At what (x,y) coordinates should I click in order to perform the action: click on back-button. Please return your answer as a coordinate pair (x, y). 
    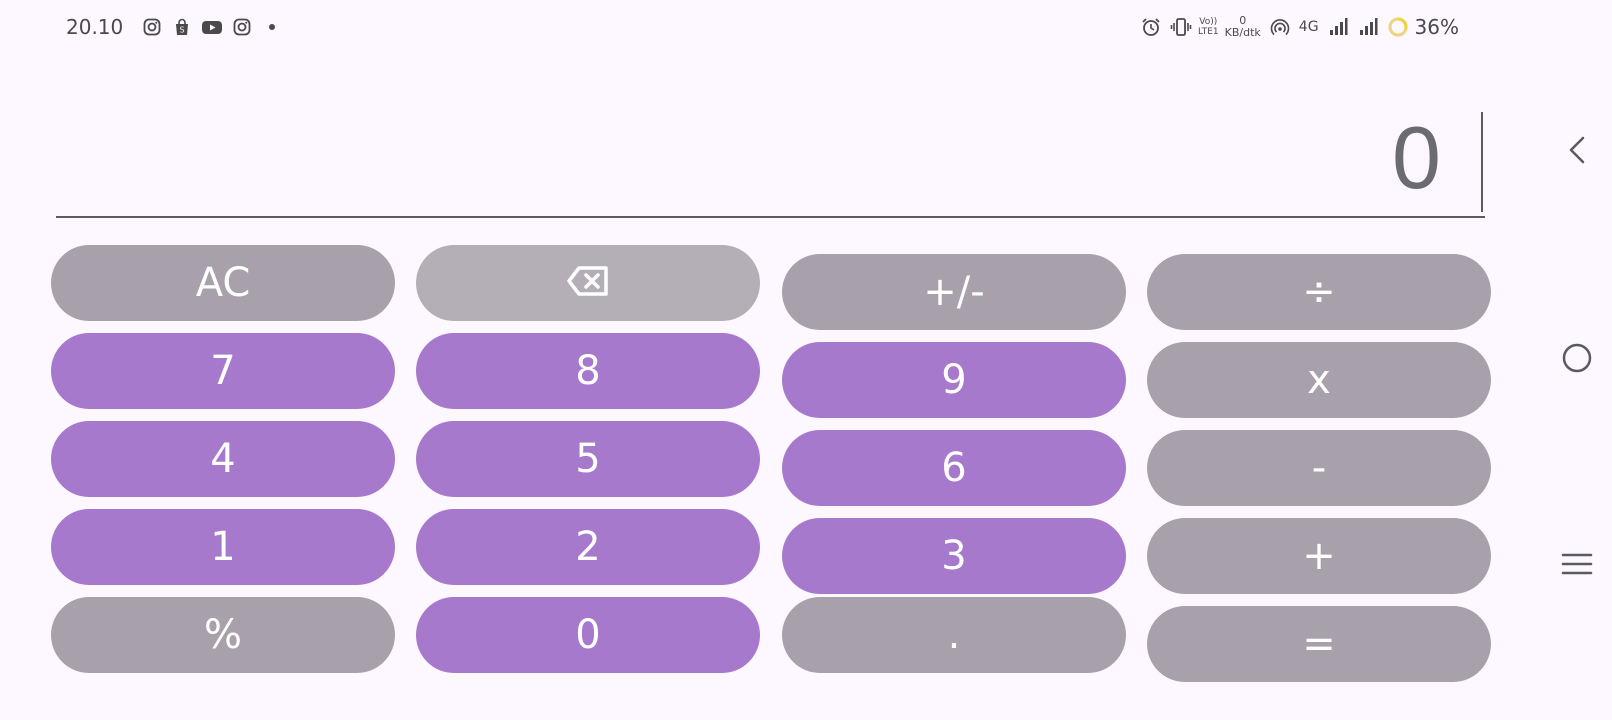
    Looking at the image, I should click on (1577, 152).